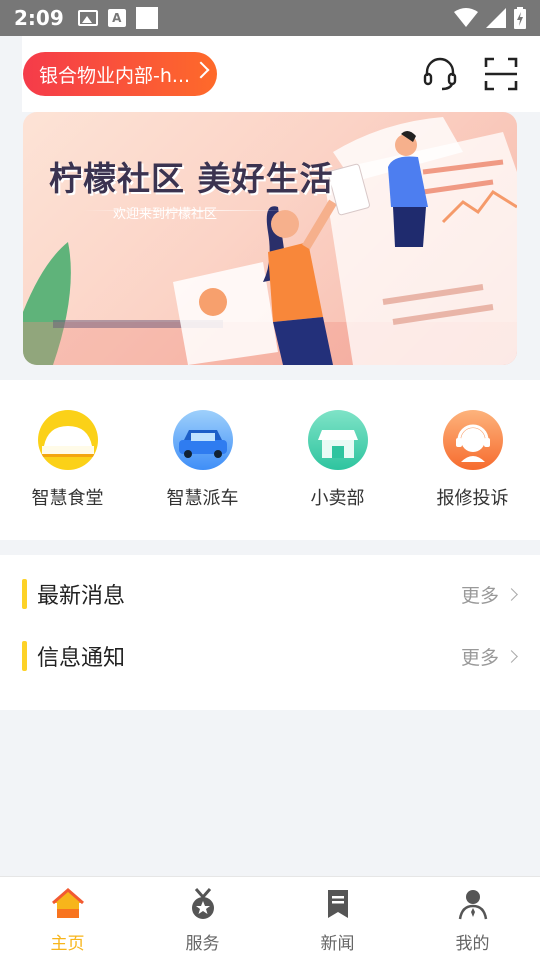 The image size is (540, 960). I want to click on section-title: 信息通知, so click(81, 658).